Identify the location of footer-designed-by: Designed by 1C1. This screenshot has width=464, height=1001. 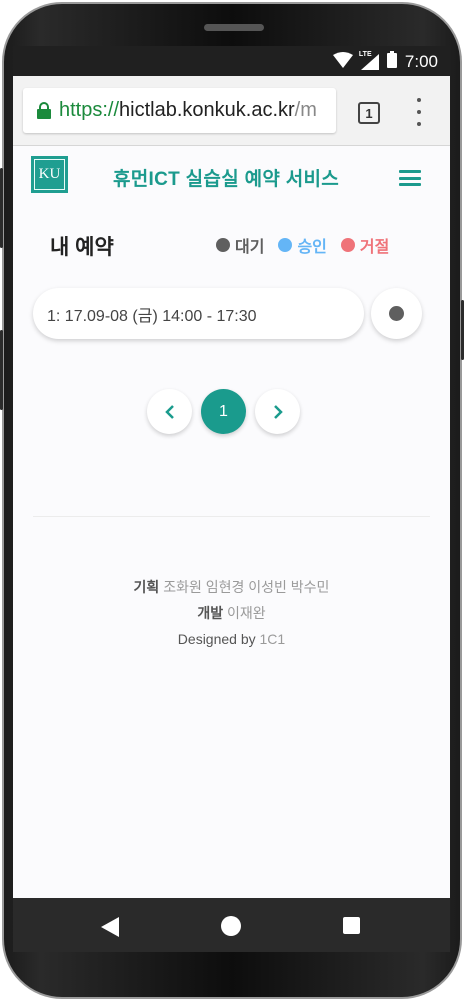
(231, 639).